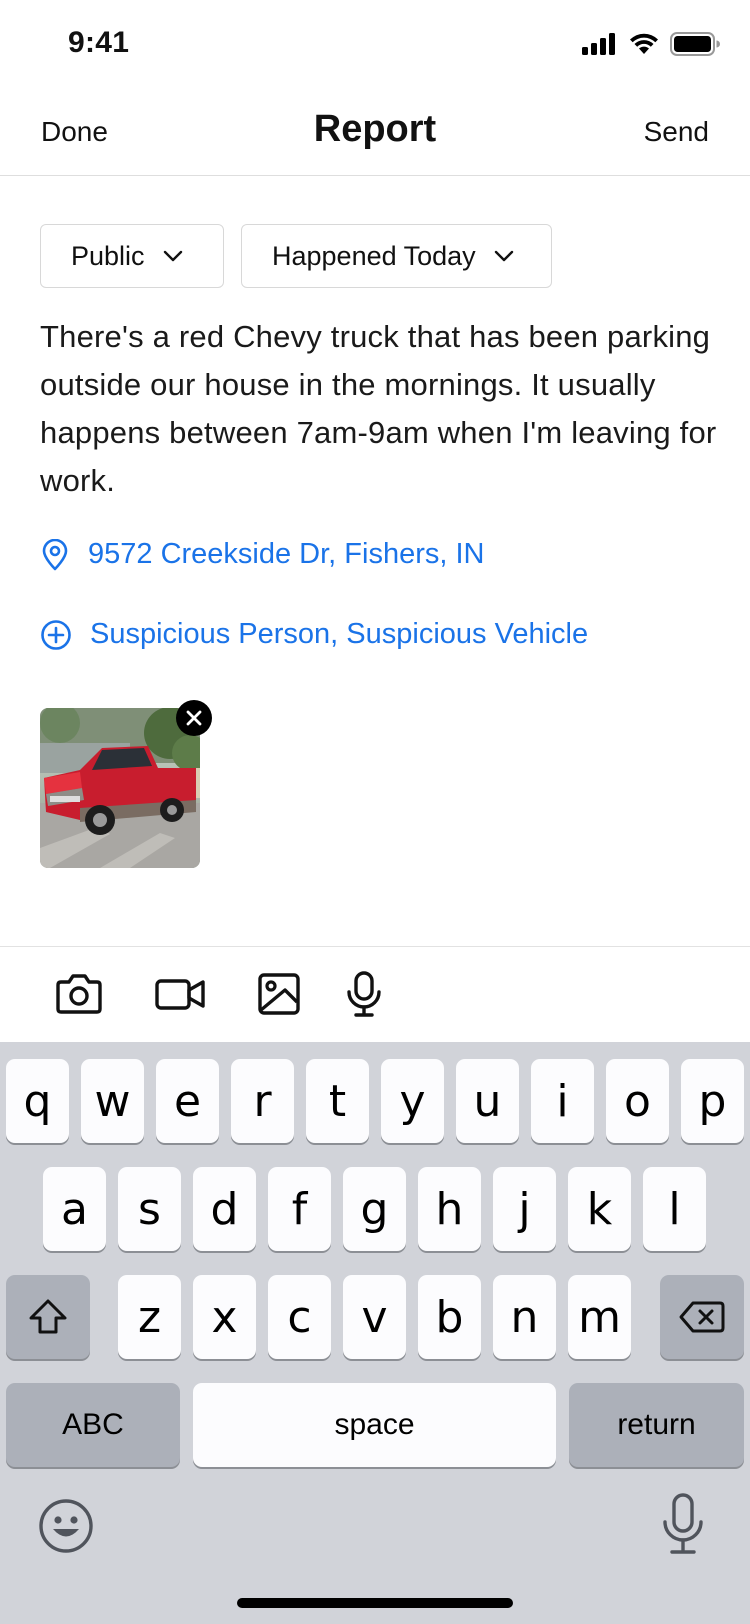 The image size is (750, 1624). I want to click on cellular-signal-icon, so click(598, 44).